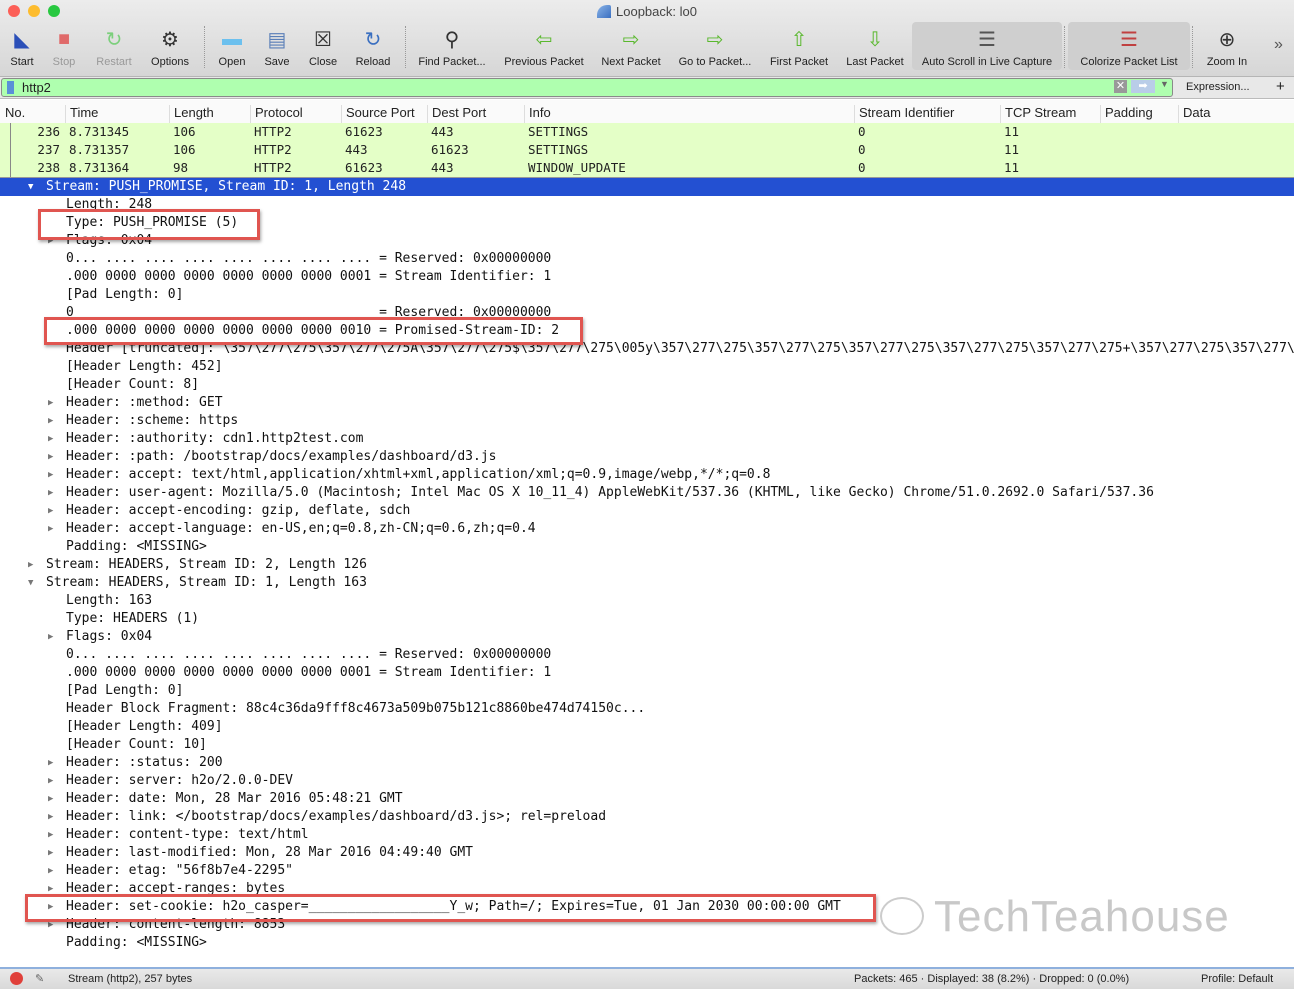 This screenshot has width=1294, height=989. What do you see at coordinates (647, 745) in the screenshot?
I see `tree-item: [Header Count: 10]` at bounding box center [647, 745].